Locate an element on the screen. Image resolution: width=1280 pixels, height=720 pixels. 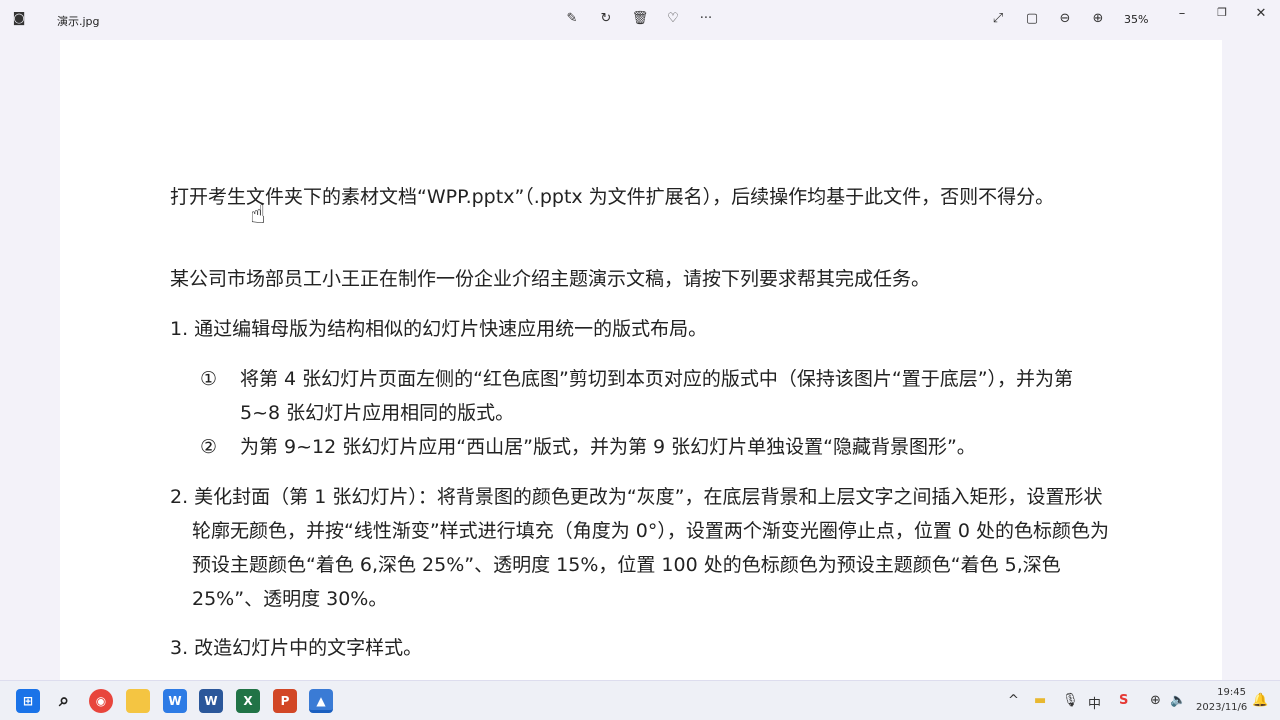
delete-icon: 🗑 is located at coordinates (640, 18).